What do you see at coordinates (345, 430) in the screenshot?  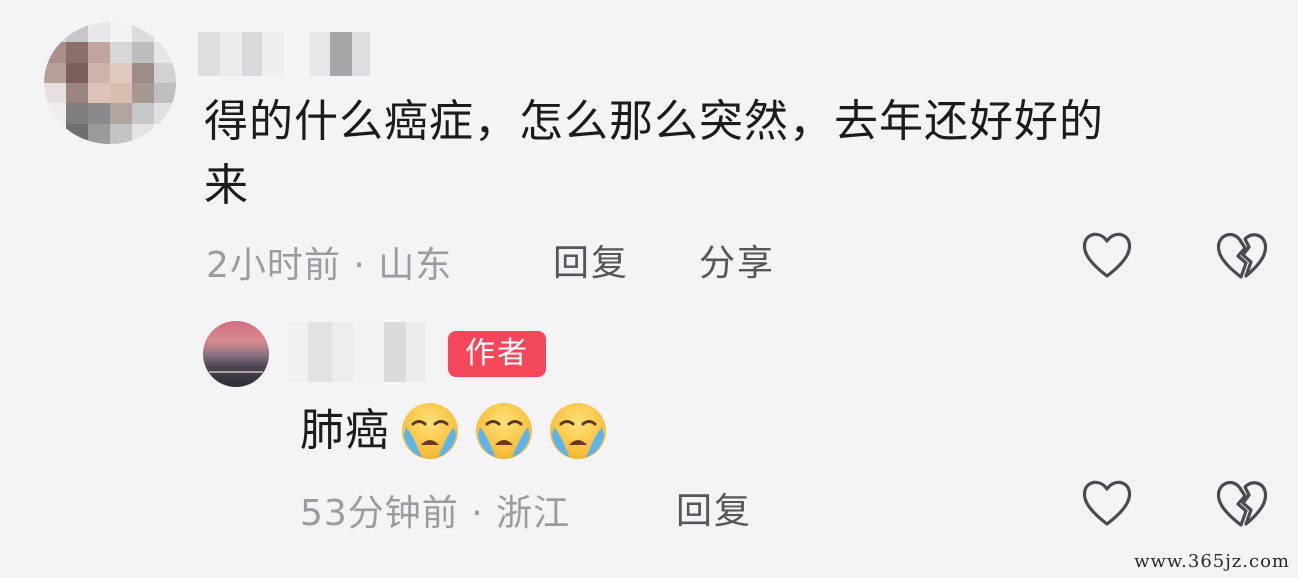 I see `reply-text: 肺癌` at bounding box center [345, 430].